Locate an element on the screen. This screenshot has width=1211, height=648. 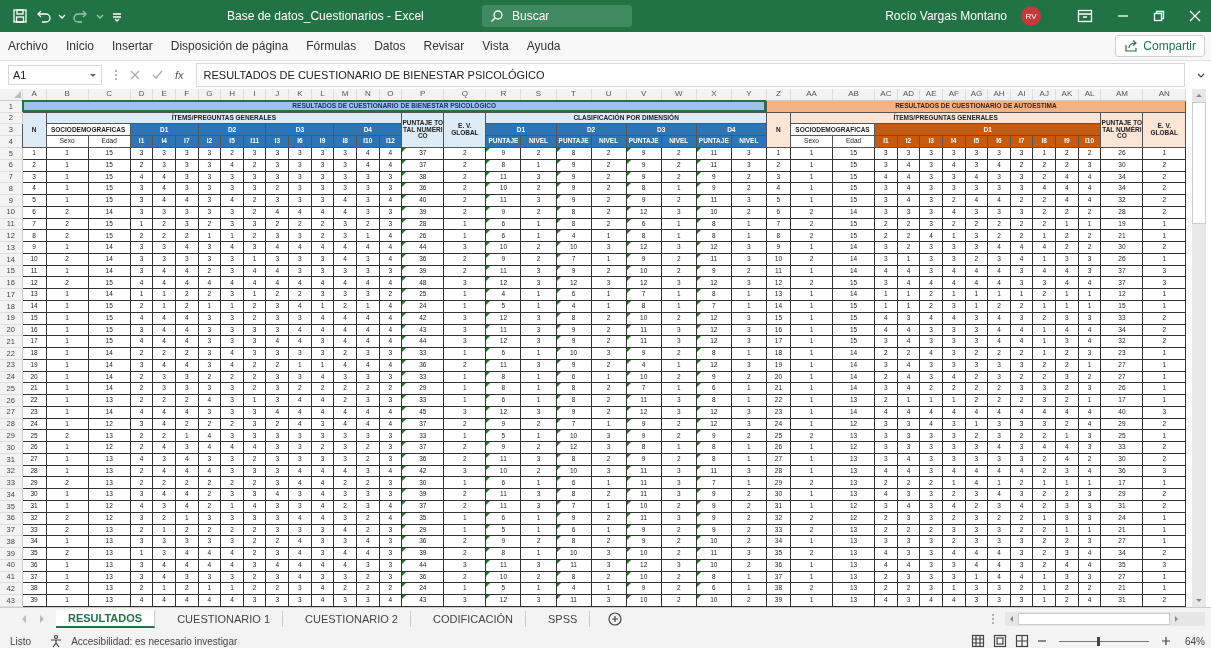
column-header: Q is located at coordinates (464, 95).